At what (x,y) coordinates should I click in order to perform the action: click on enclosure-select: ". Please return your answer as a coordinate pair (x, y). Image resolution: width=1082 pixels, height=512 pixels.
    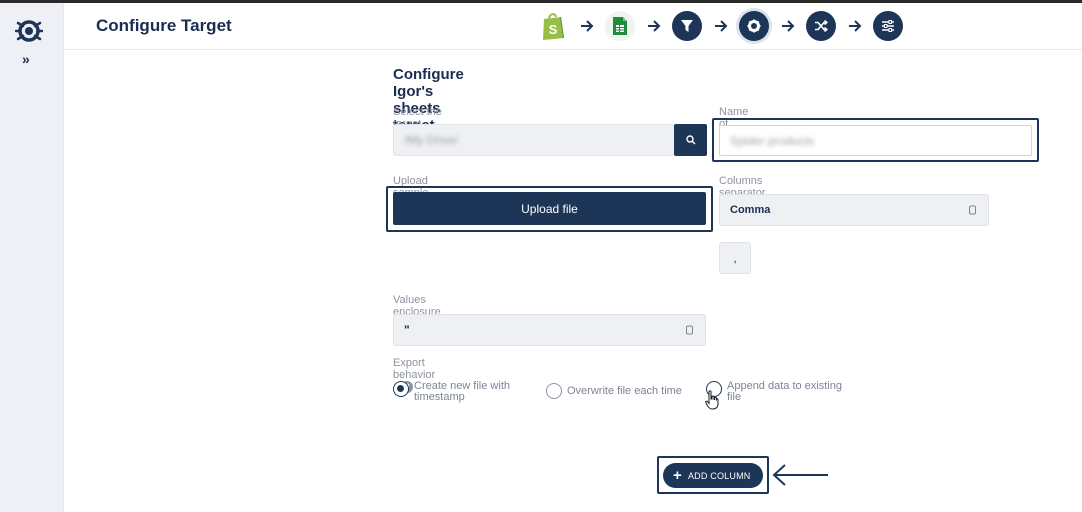
    Looking at the image, I should click on (549, 330).